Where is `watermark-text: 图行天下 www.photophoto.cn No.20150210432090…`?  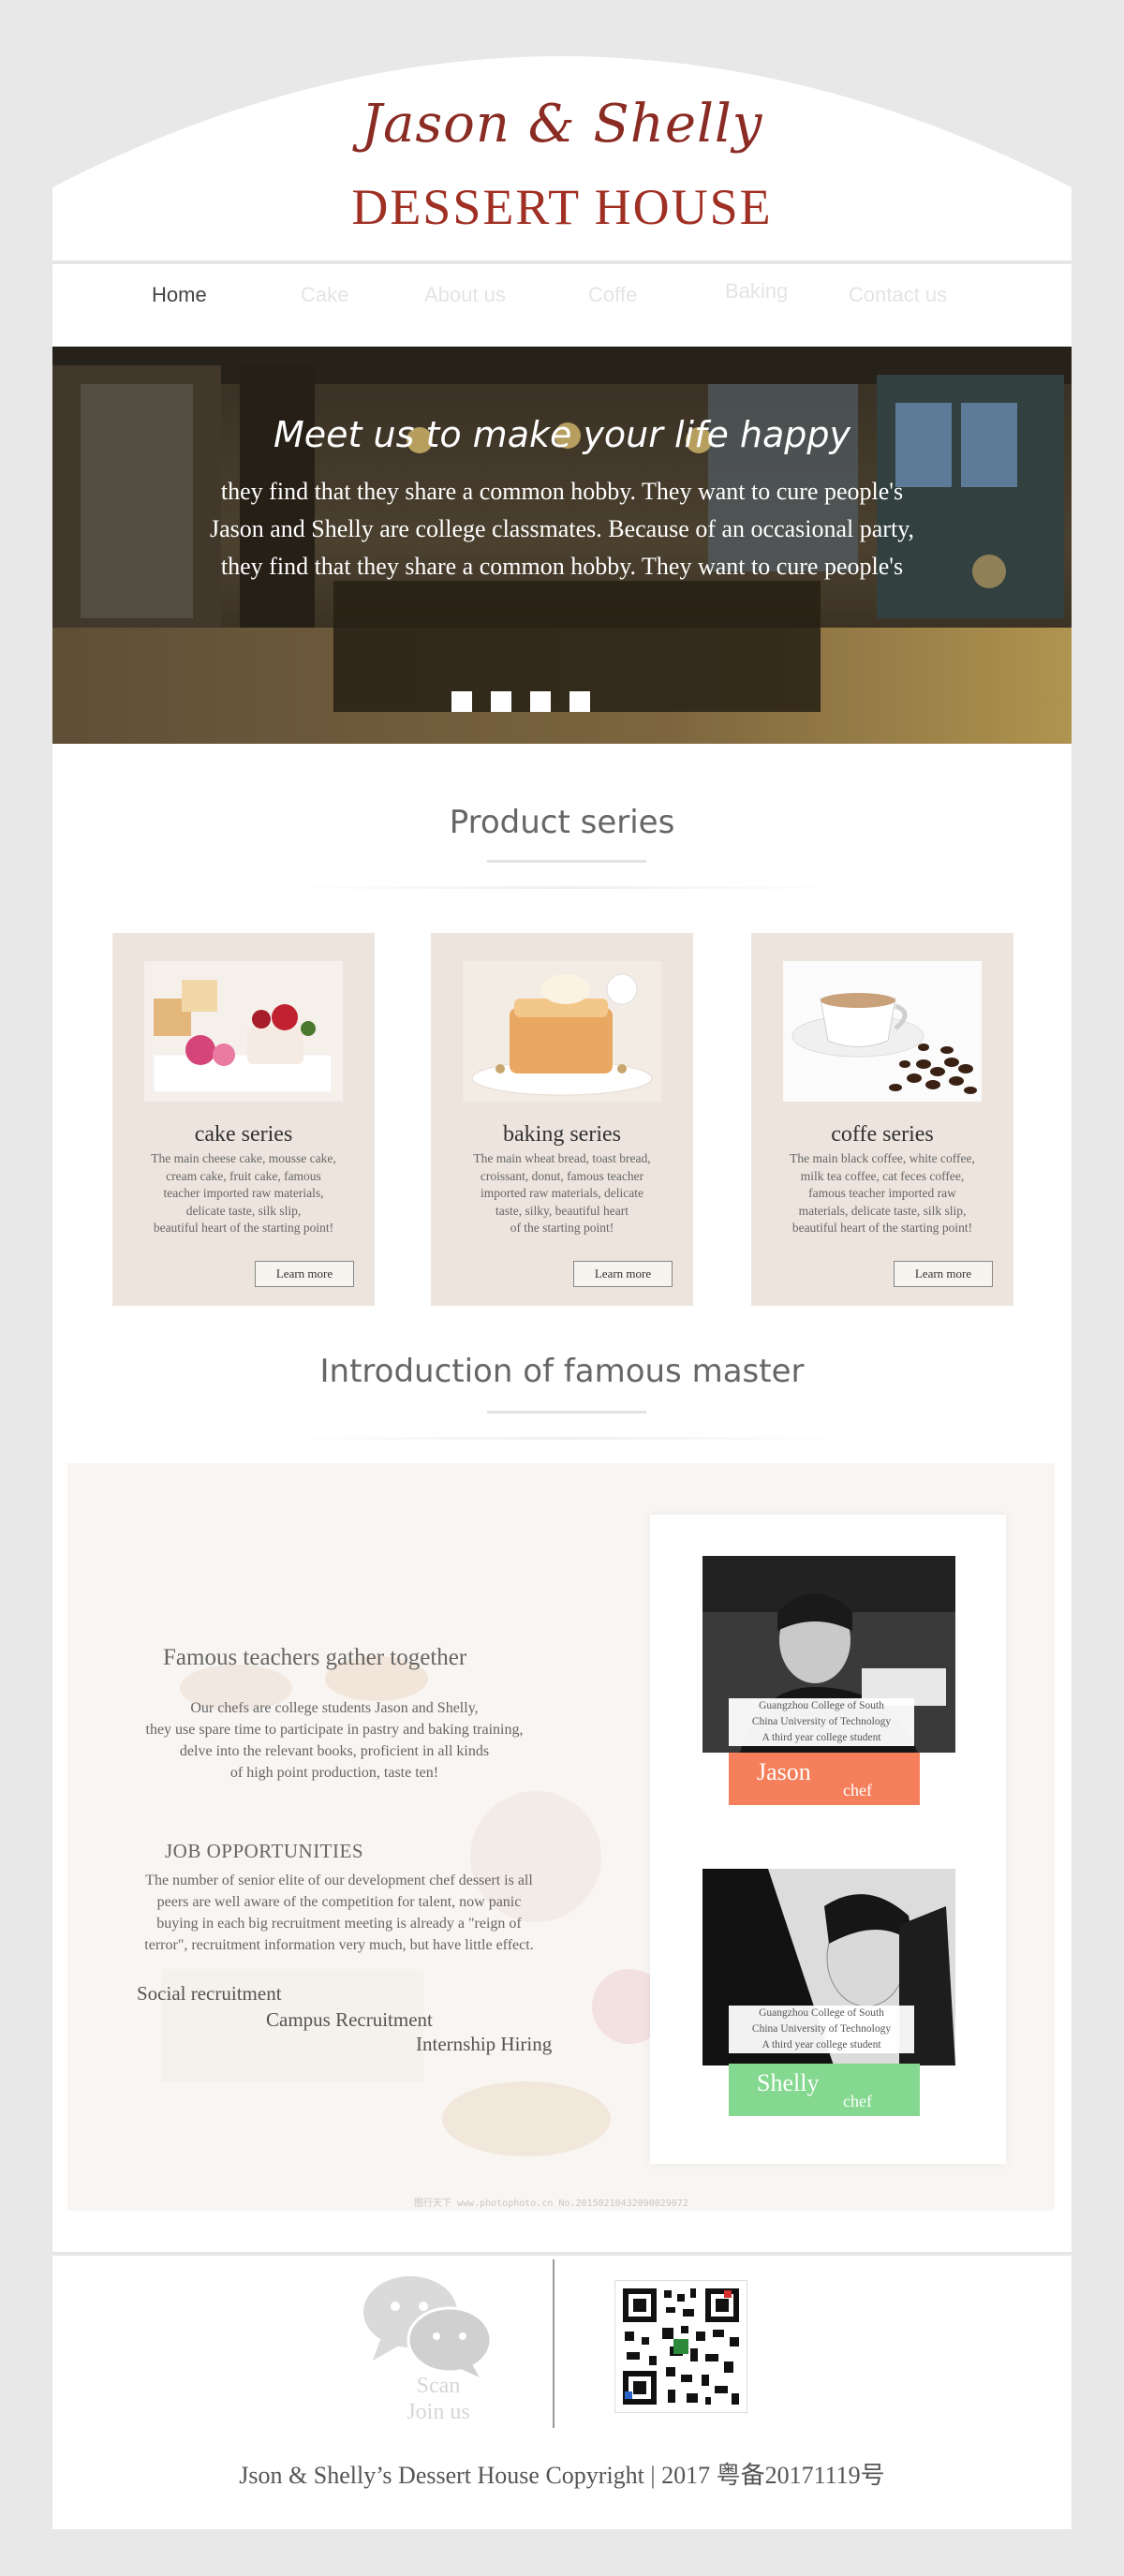
watermark-text: 图行天下 www.photophoto.cn No.20150210432090… is located at coordinates (551, 2203).